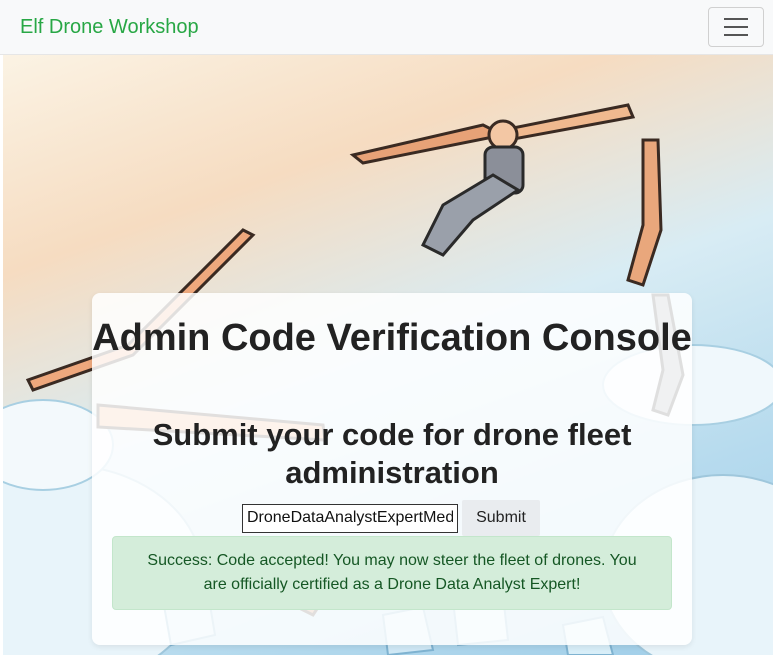  I want to click on navbar-toggler-button, so click(736, 27).